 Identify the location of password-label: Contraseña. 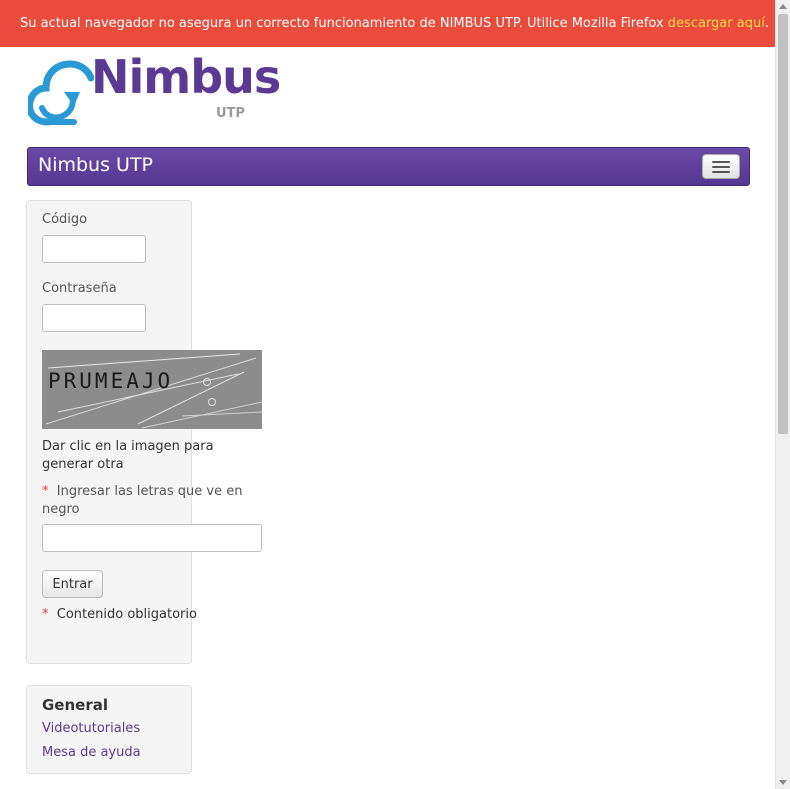
(79, 288).